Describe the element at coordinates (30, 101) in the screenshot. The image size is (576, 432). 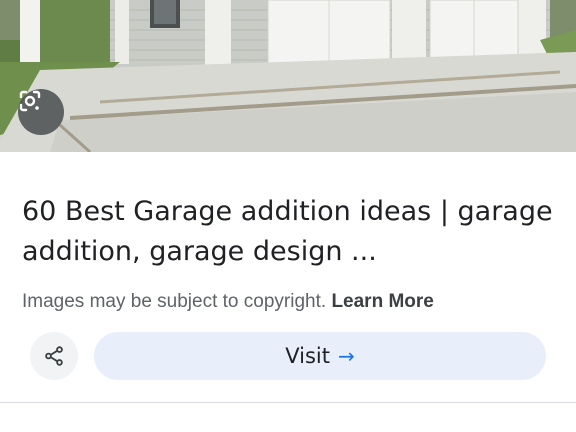
I see `google-lens-icon` at that location.